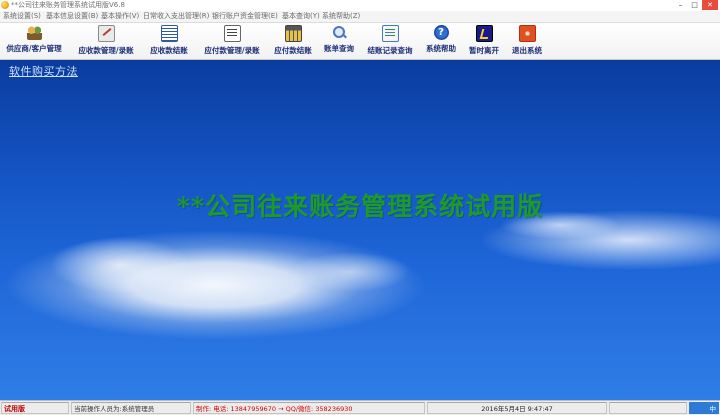  I want to click on toolbar-label: 应收款管理/录账, so click(106, 50).